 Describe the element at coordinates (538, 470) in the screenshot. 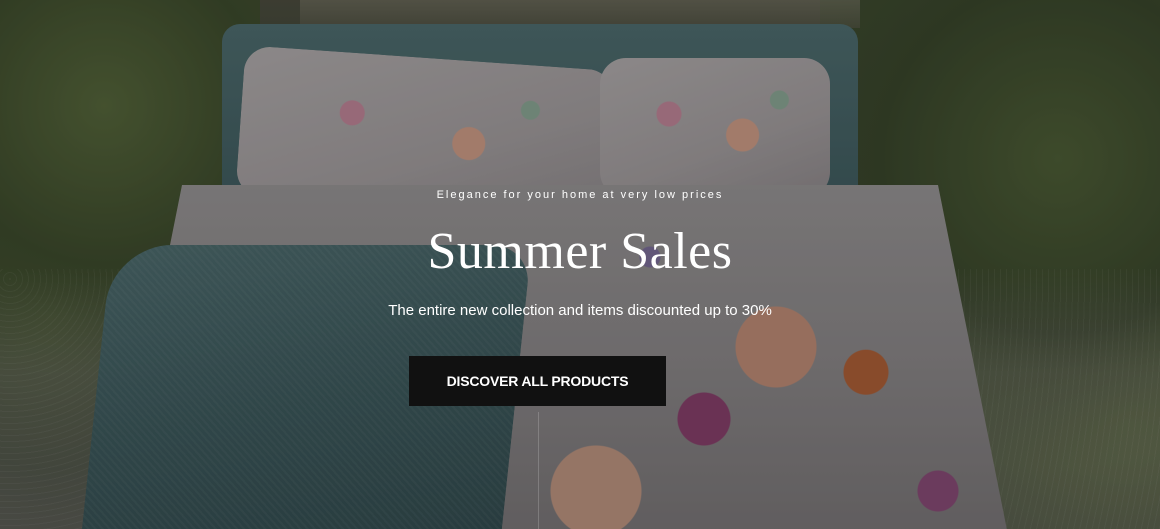

I see `scroll-indicator-line` at that location.